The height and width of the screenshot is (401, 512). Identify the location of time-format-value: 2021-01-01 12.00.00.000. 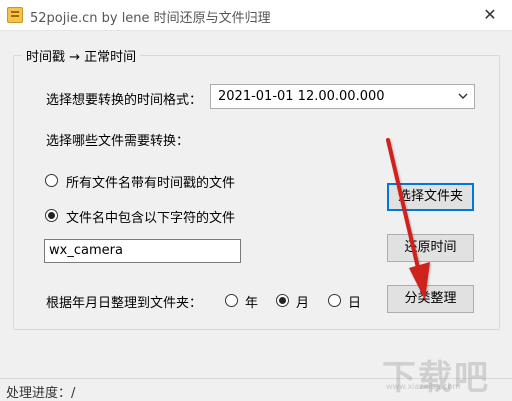
(301, 96).